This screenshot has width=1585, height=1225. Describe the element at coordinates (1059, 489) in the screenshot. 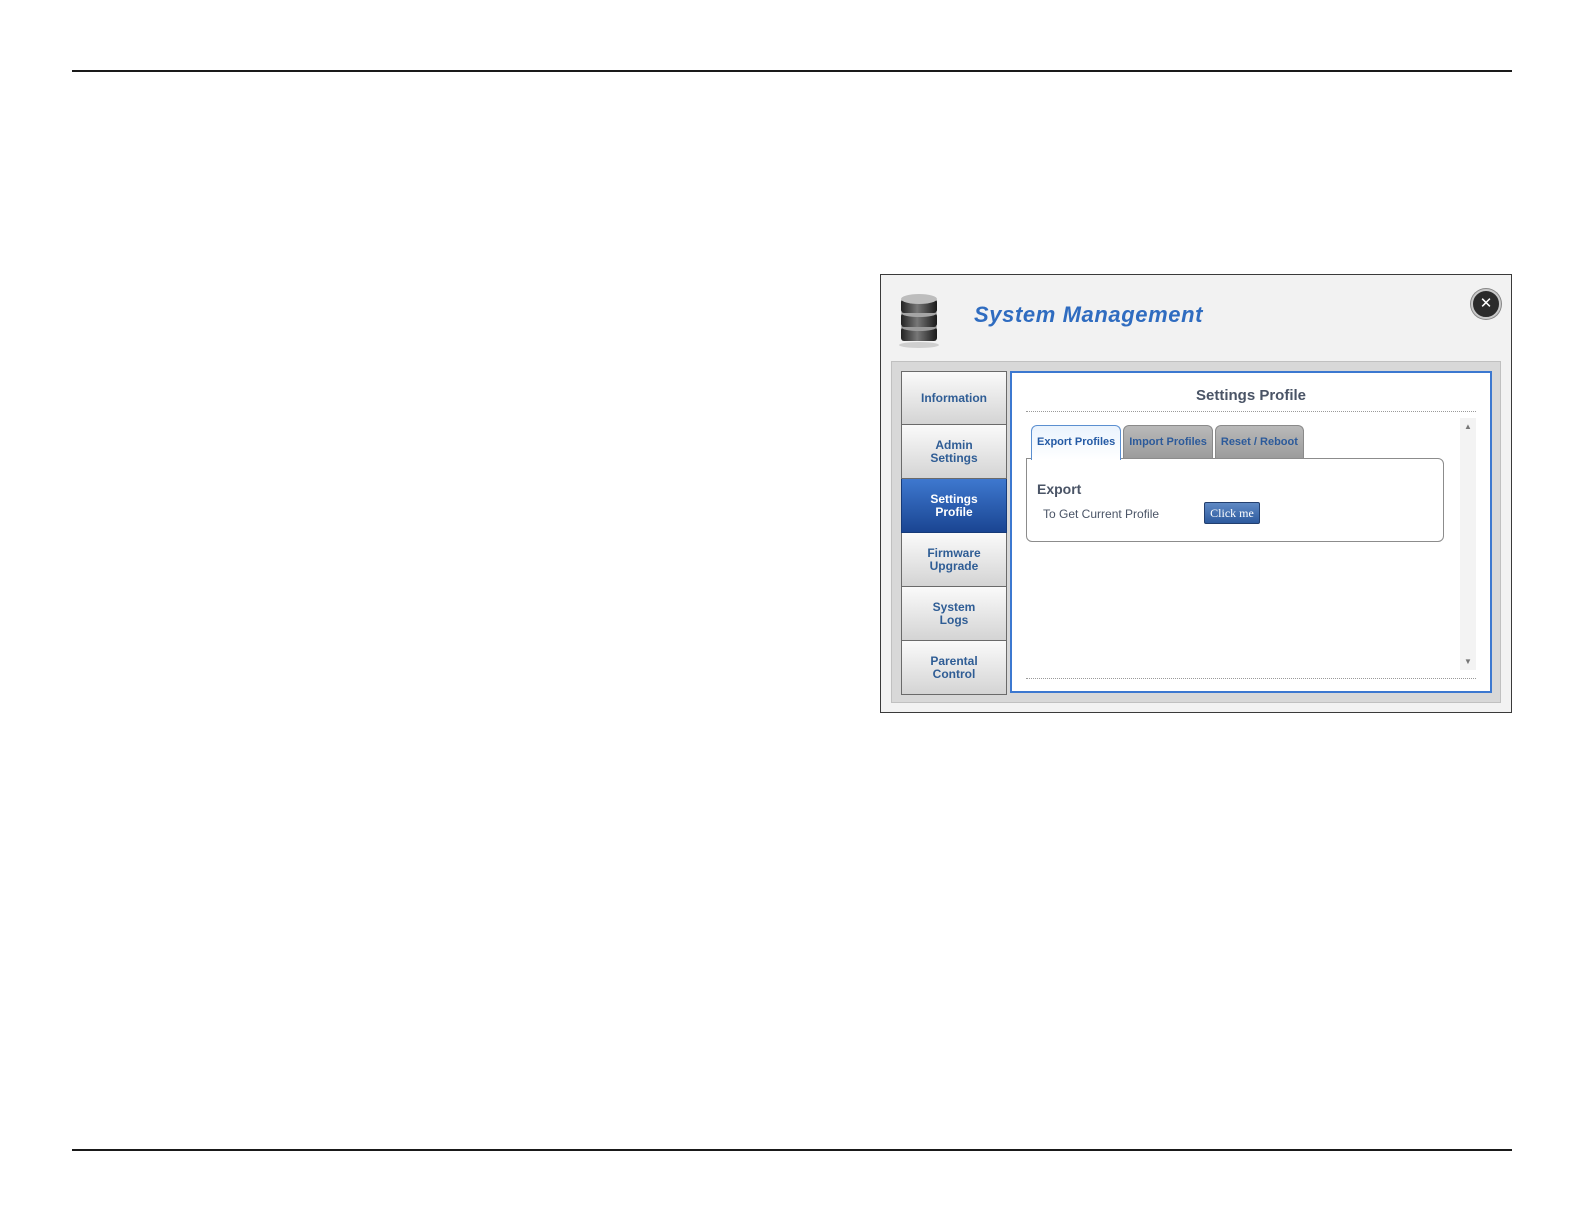

I see `export-section-title: Export` at that location.